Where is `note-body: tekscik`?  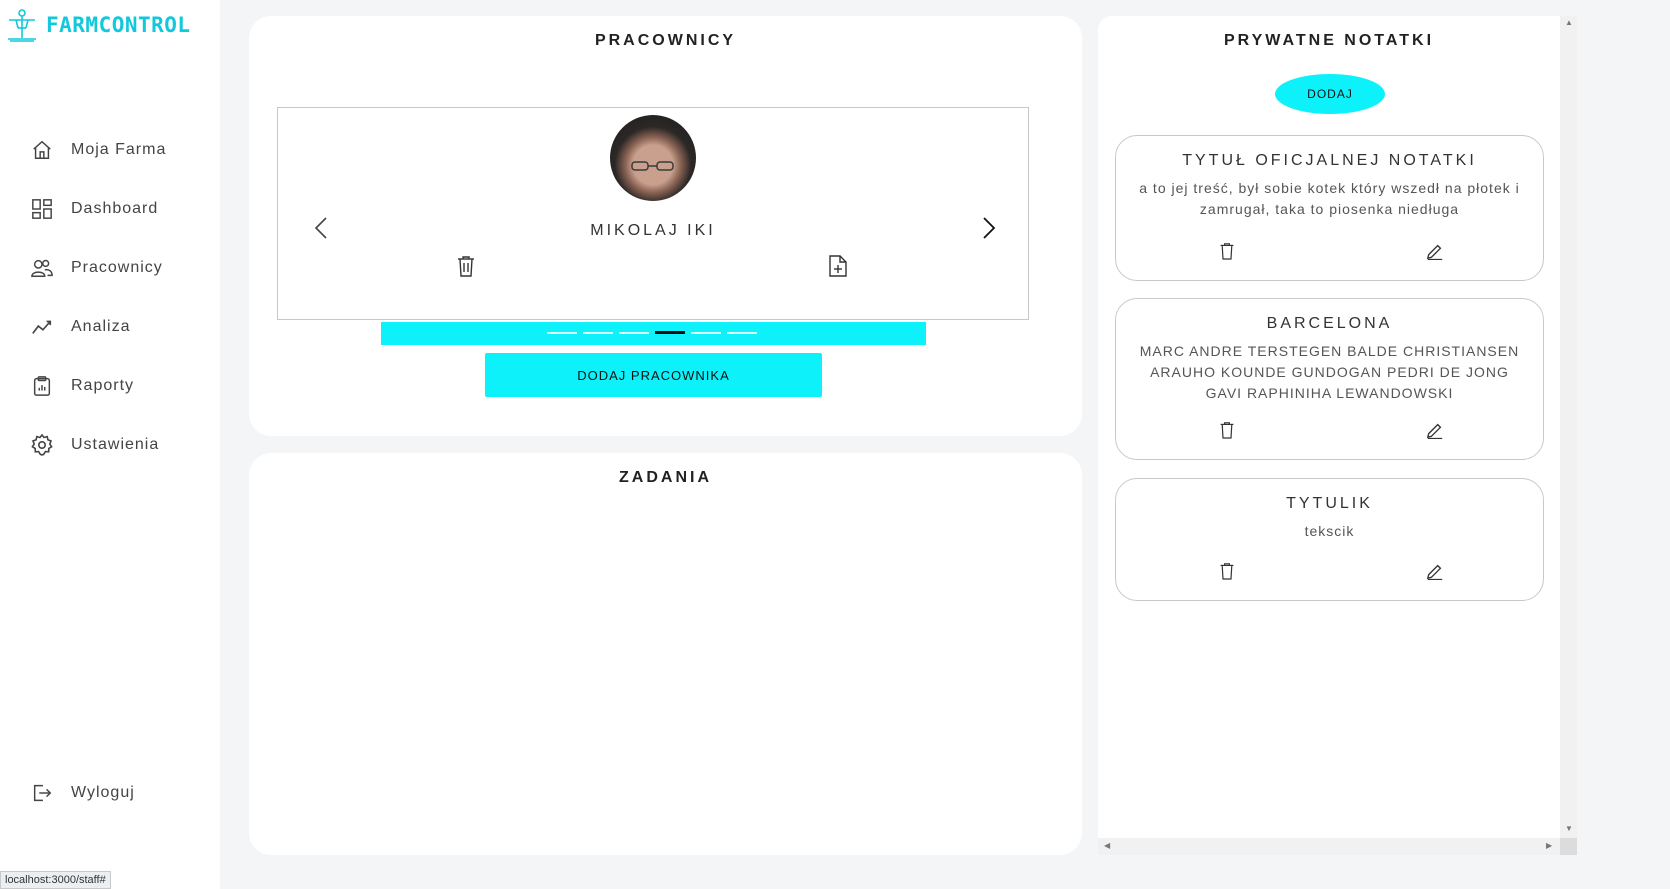 note-body: tekscik is located at coordinates (1329, 531).